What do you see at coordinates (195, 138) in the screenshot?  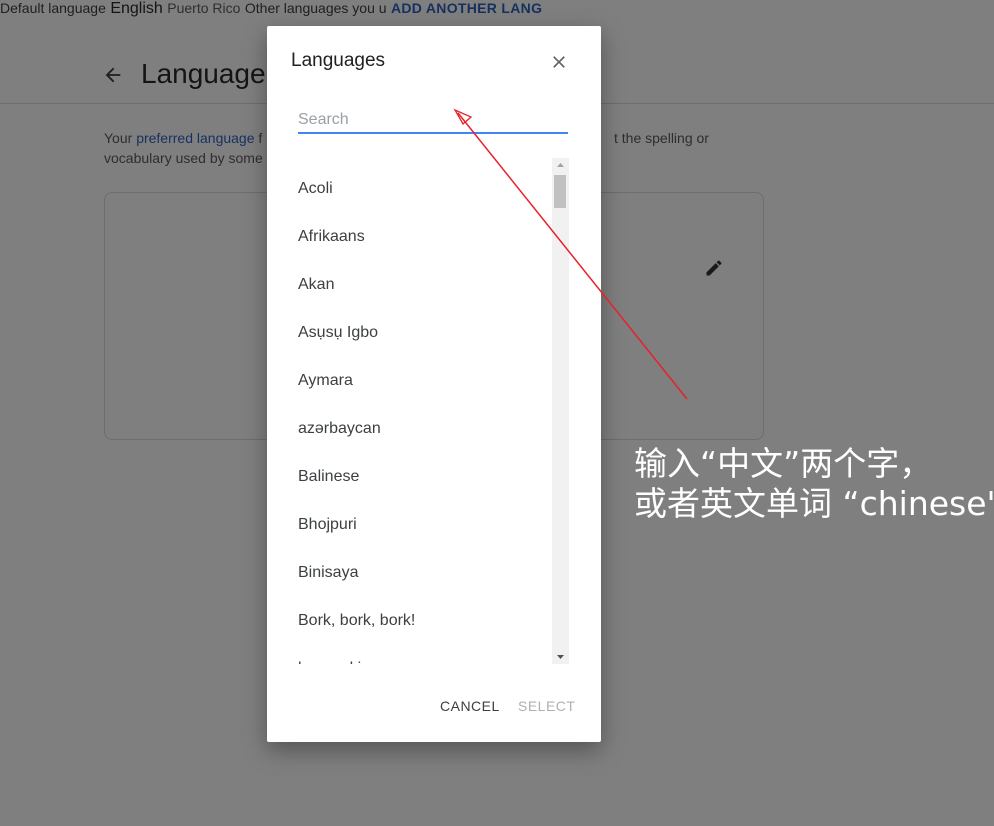 I see `preferred-language-link: preferred language` at bounding box center [195, 138].